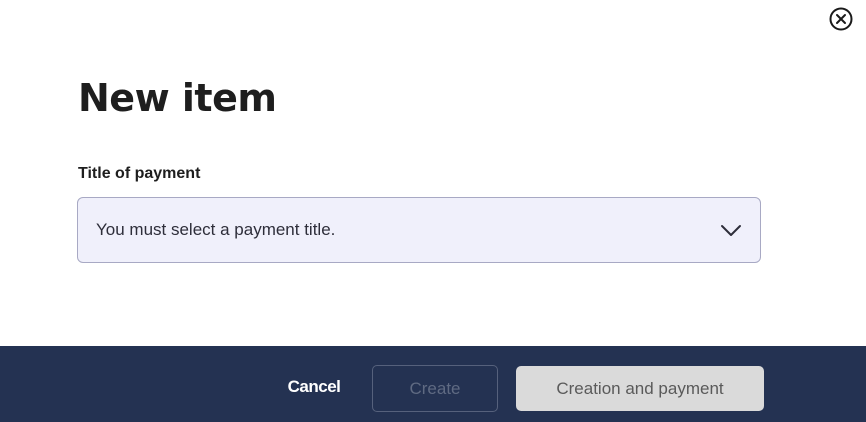 Image resolution: width=866 pixels, height=422 pixels. What do you see at coordinates (216, 229) in the screenshot?
I see `payment-title-select-value: You must select a payment title.` at bounding box center [216, 229].